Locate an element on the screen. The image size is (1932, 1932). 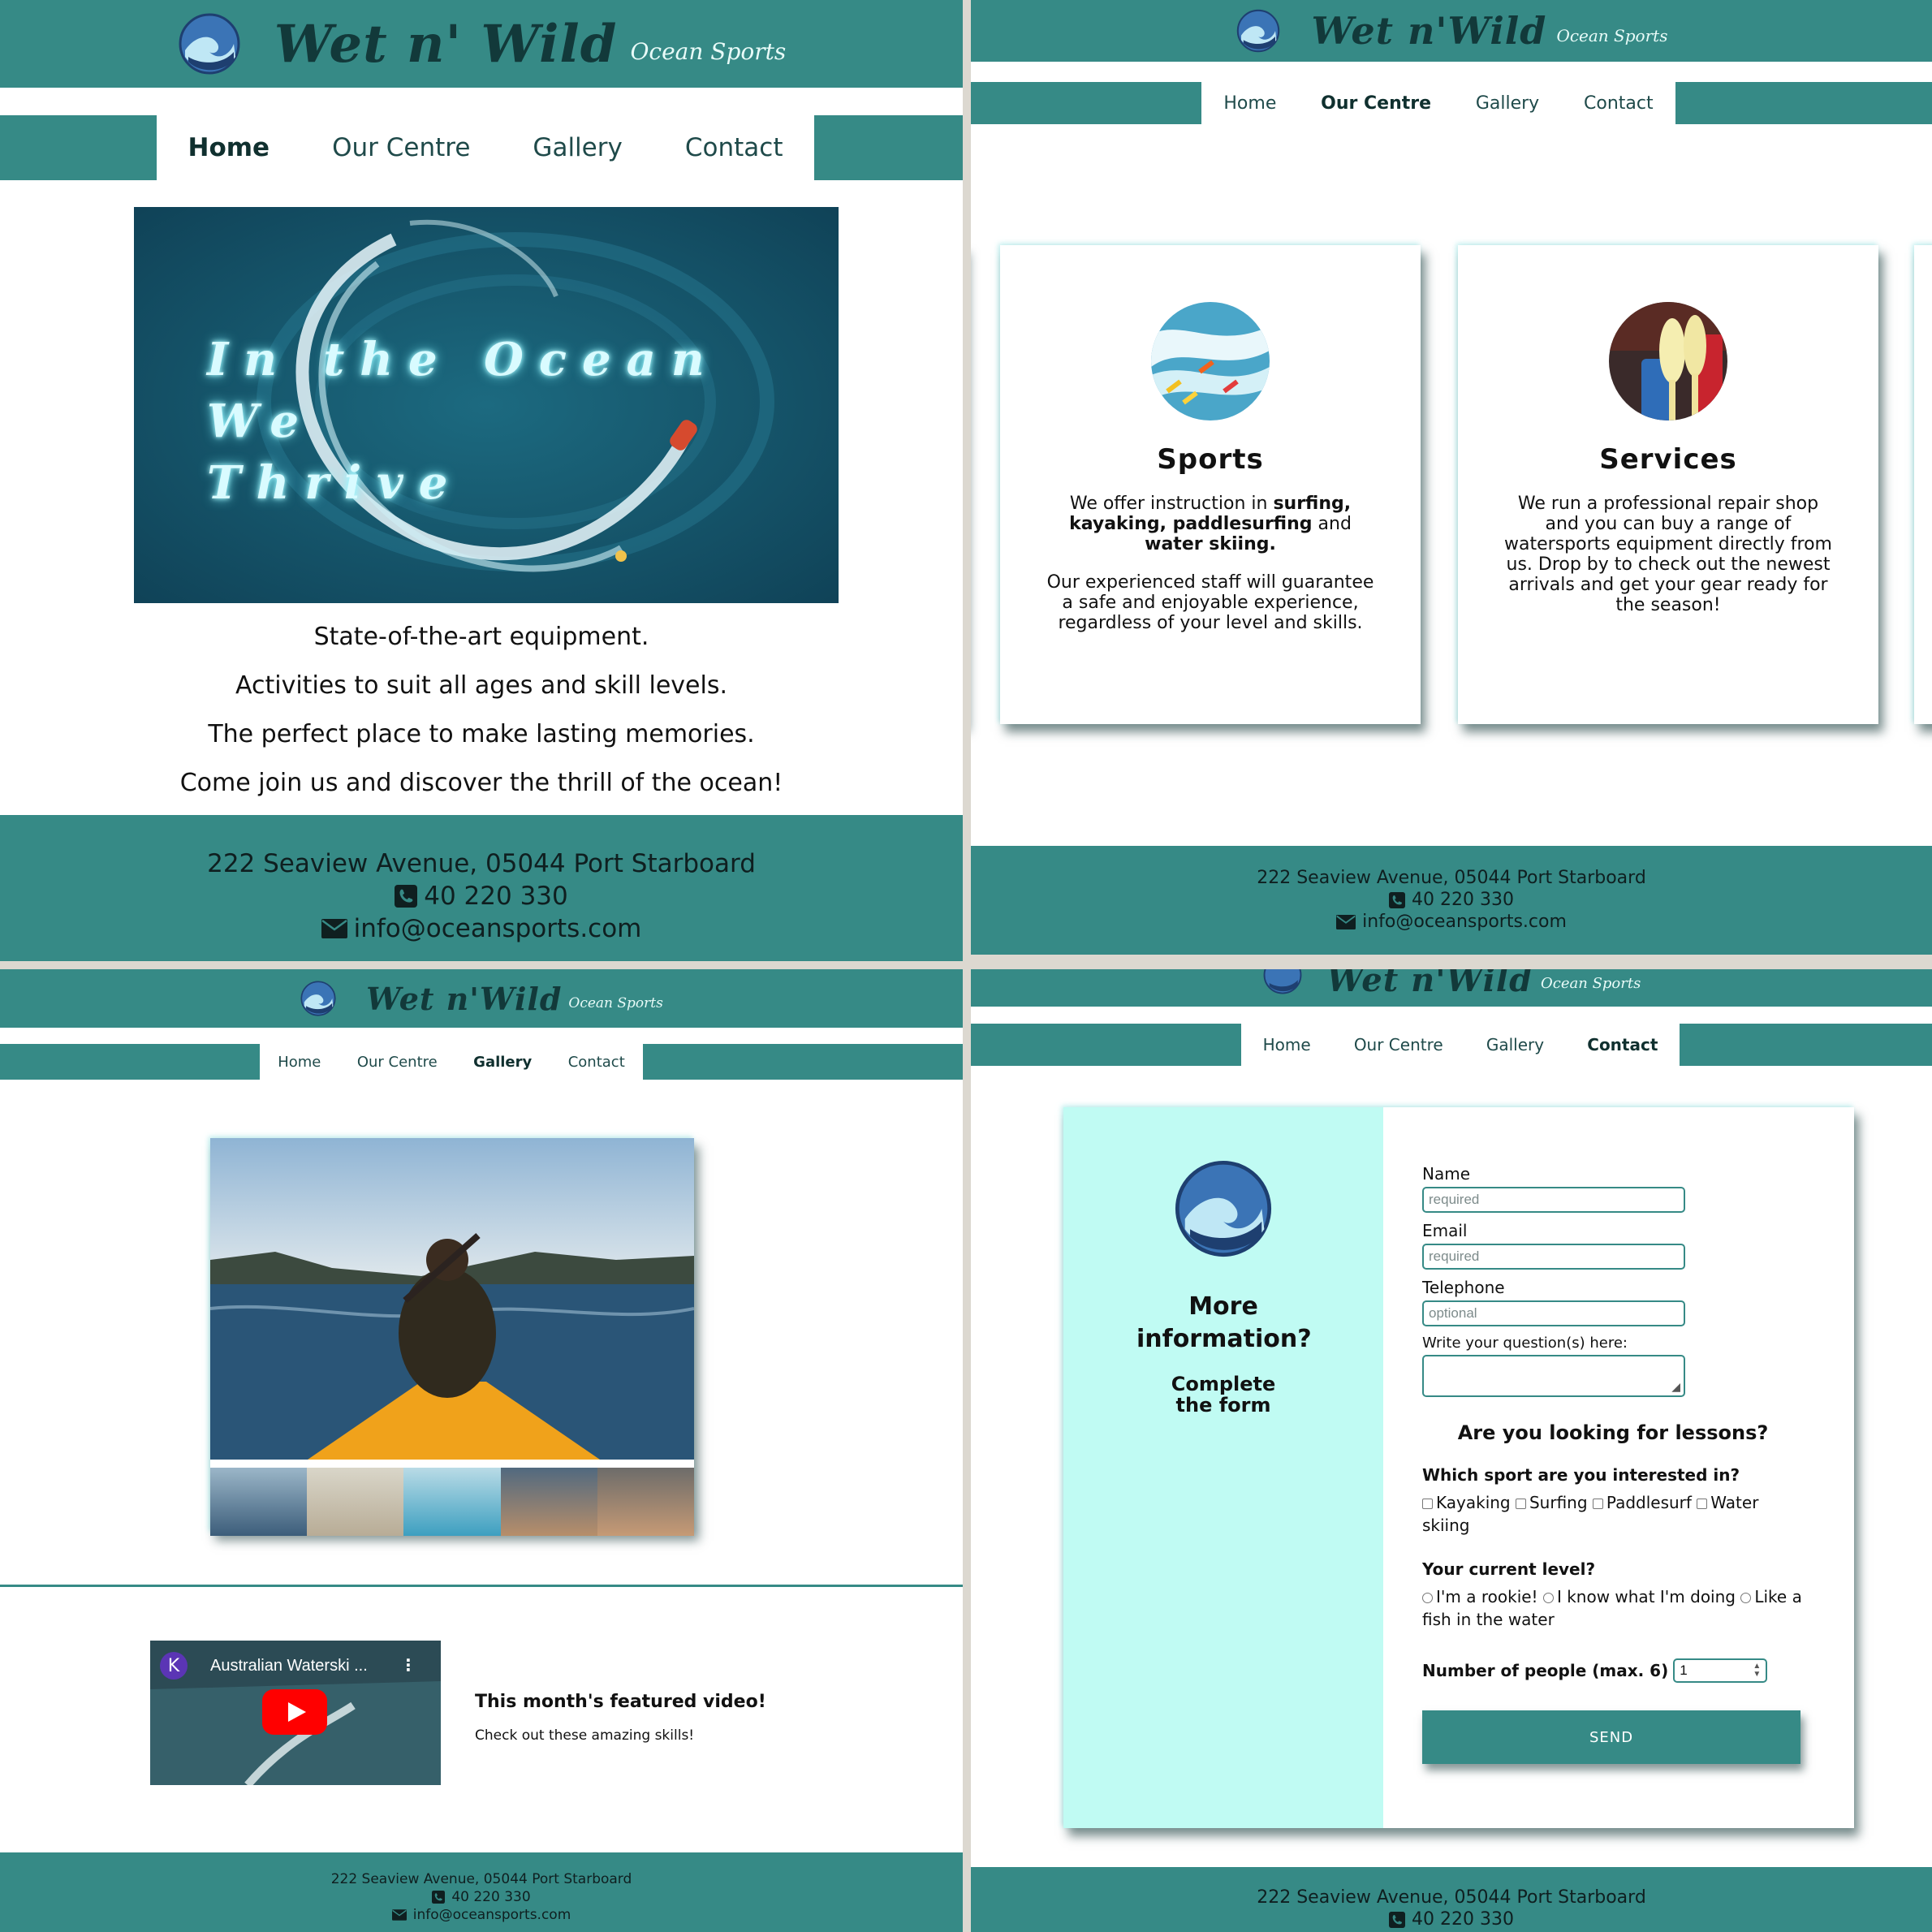
resize-handle-icon: ◢ is located at coordinates (1675, 1387).